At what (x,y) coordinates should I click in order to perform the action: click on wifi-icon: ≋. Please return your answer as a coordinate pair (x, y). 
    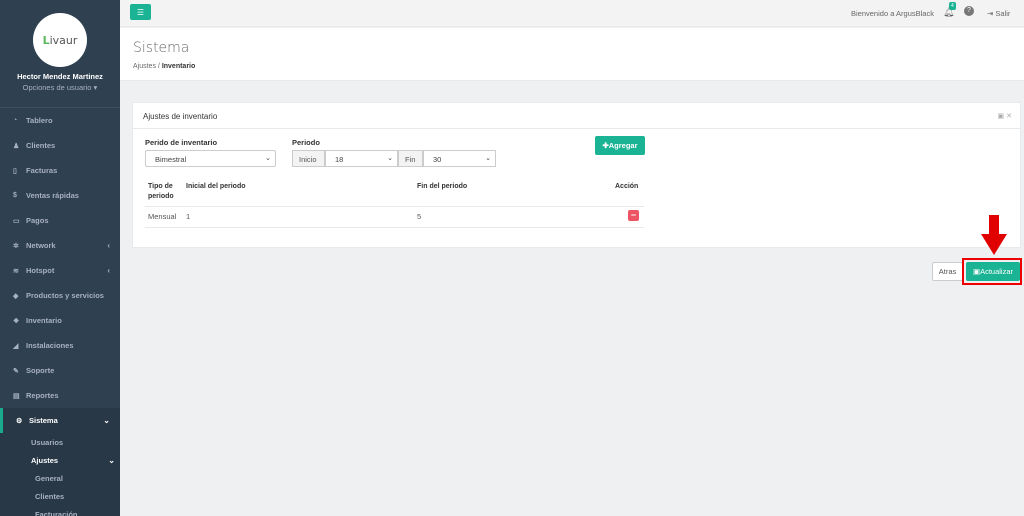
    Looking at the image, I should click on (16, 271).